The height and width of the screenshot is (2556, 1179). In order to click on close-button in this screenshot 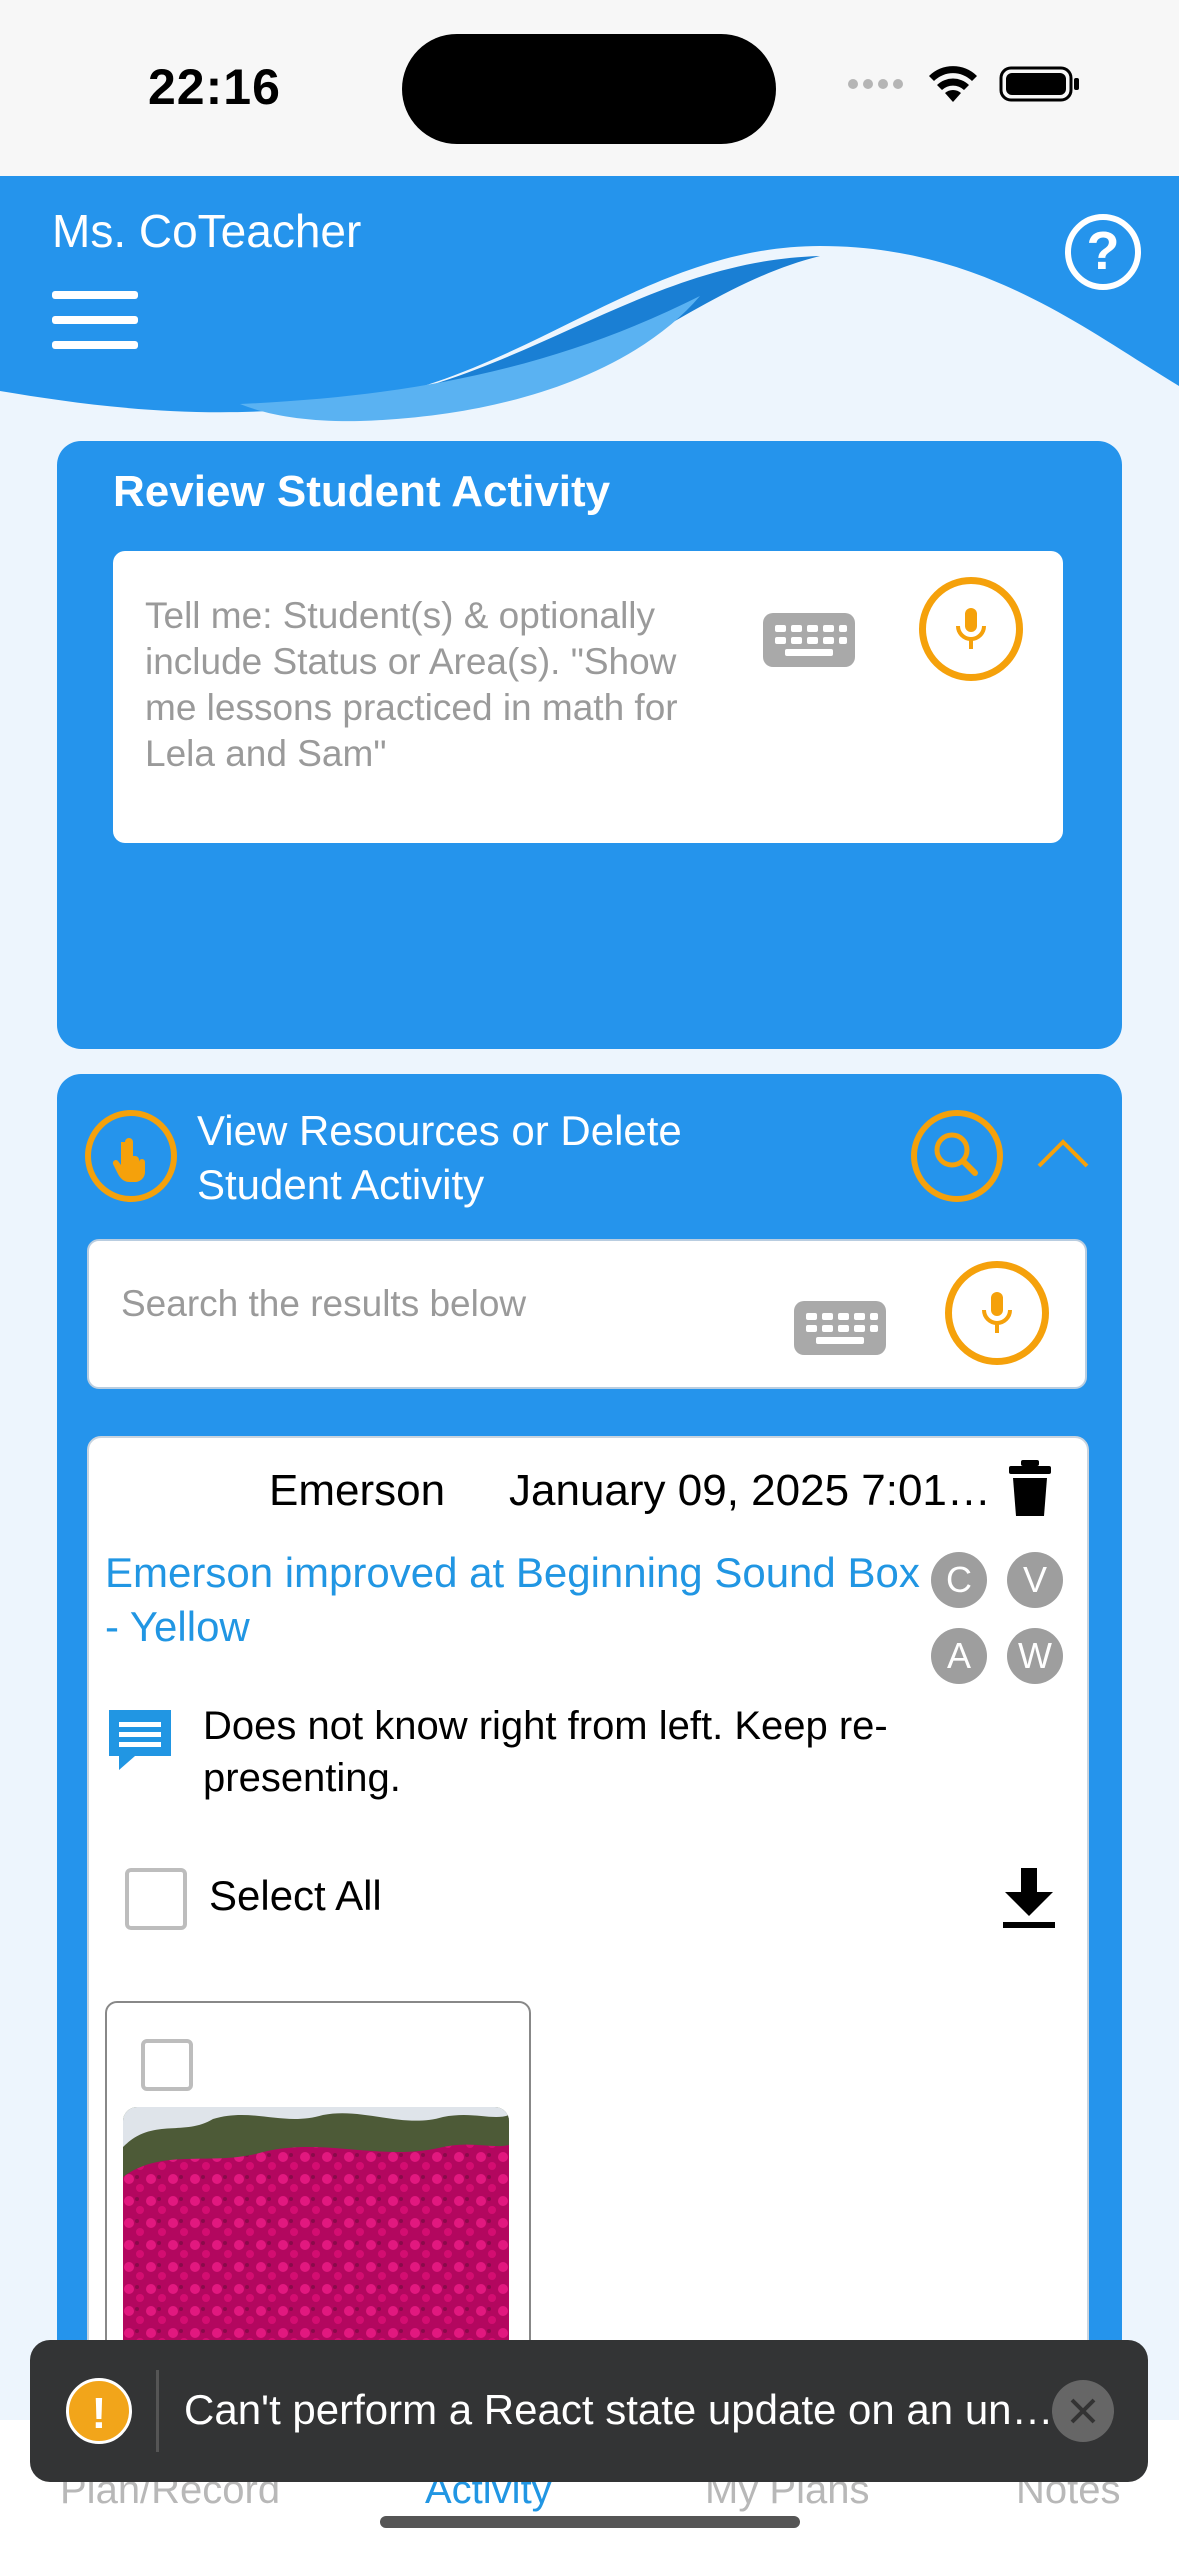, I will do `click(1083, 2411)`.